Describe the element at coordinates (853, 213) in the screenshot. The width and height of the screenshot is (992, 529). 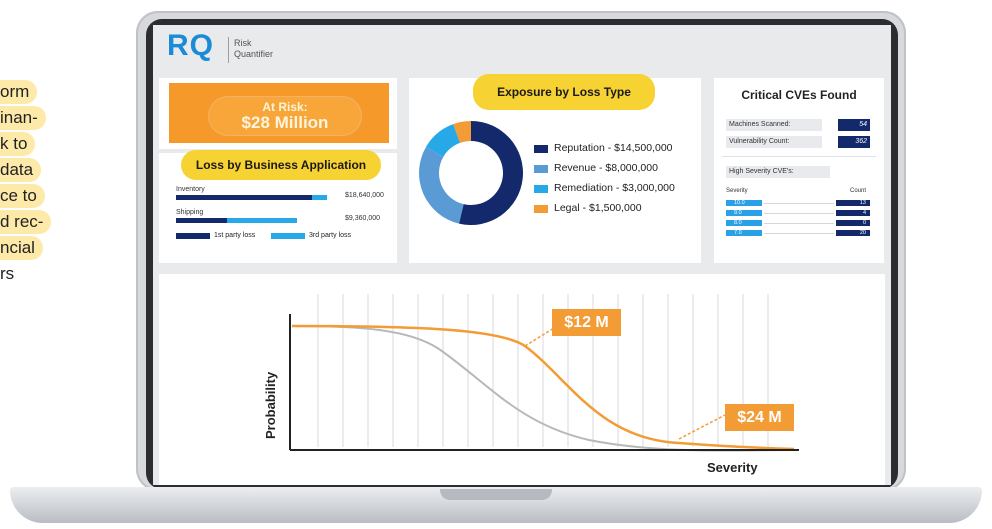
I see `count-cell: 4` at that location.